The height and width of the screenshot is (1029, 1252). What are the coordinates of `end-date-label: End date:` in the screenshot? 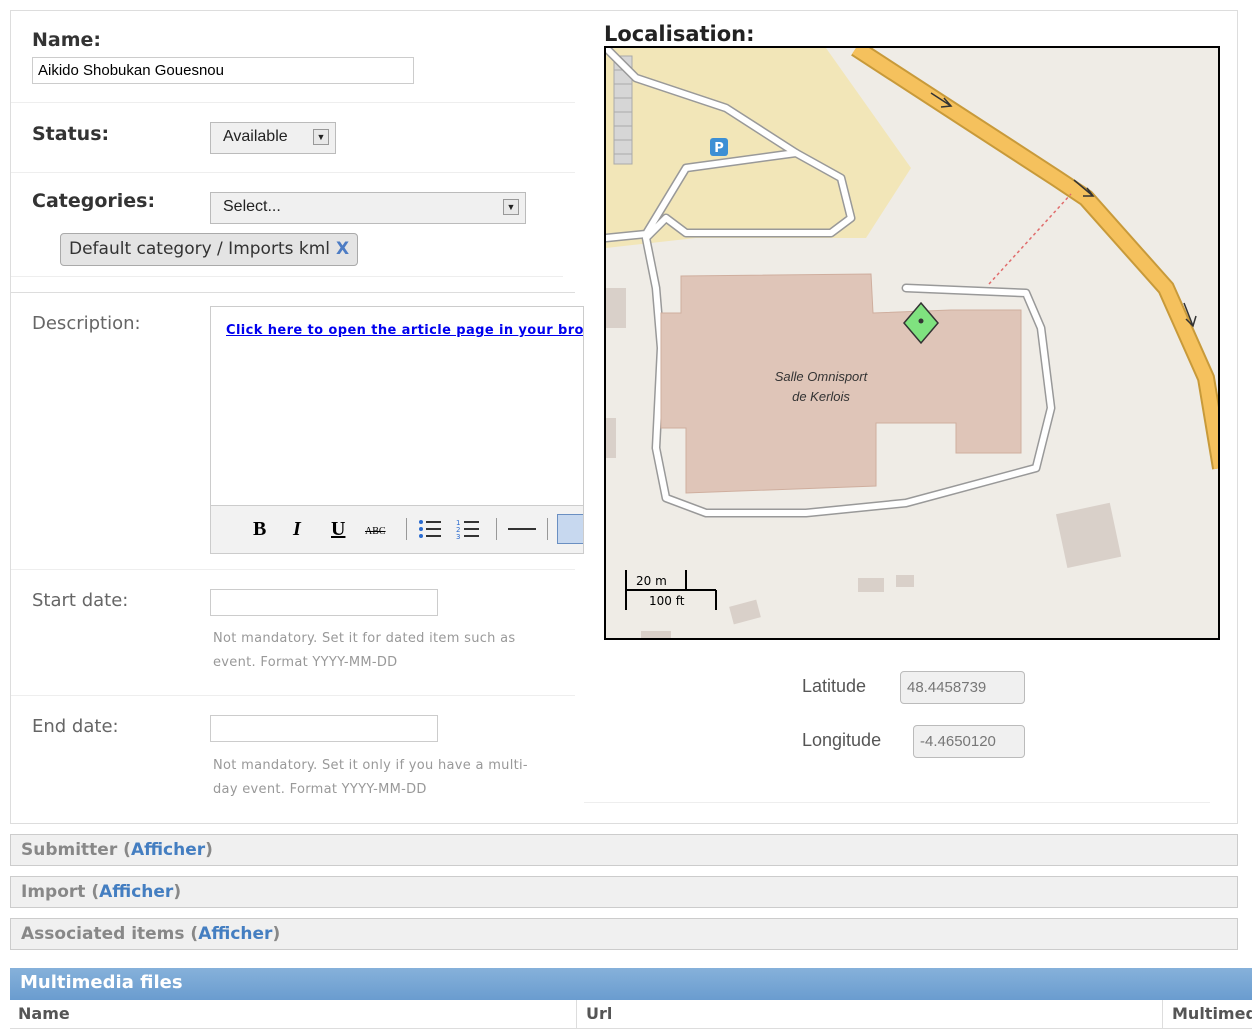 It's located at (75, 726).